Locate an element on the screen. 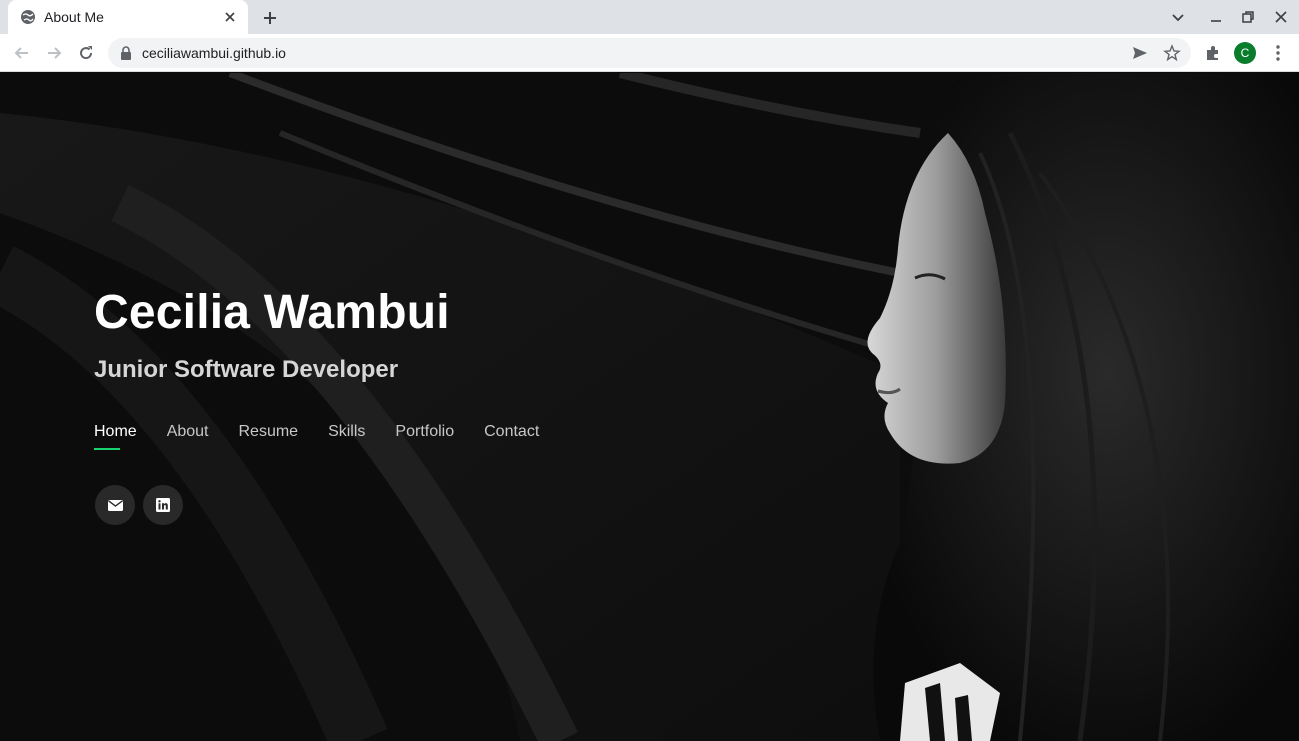  close-window-icon is located at coordinates (1281, 17).